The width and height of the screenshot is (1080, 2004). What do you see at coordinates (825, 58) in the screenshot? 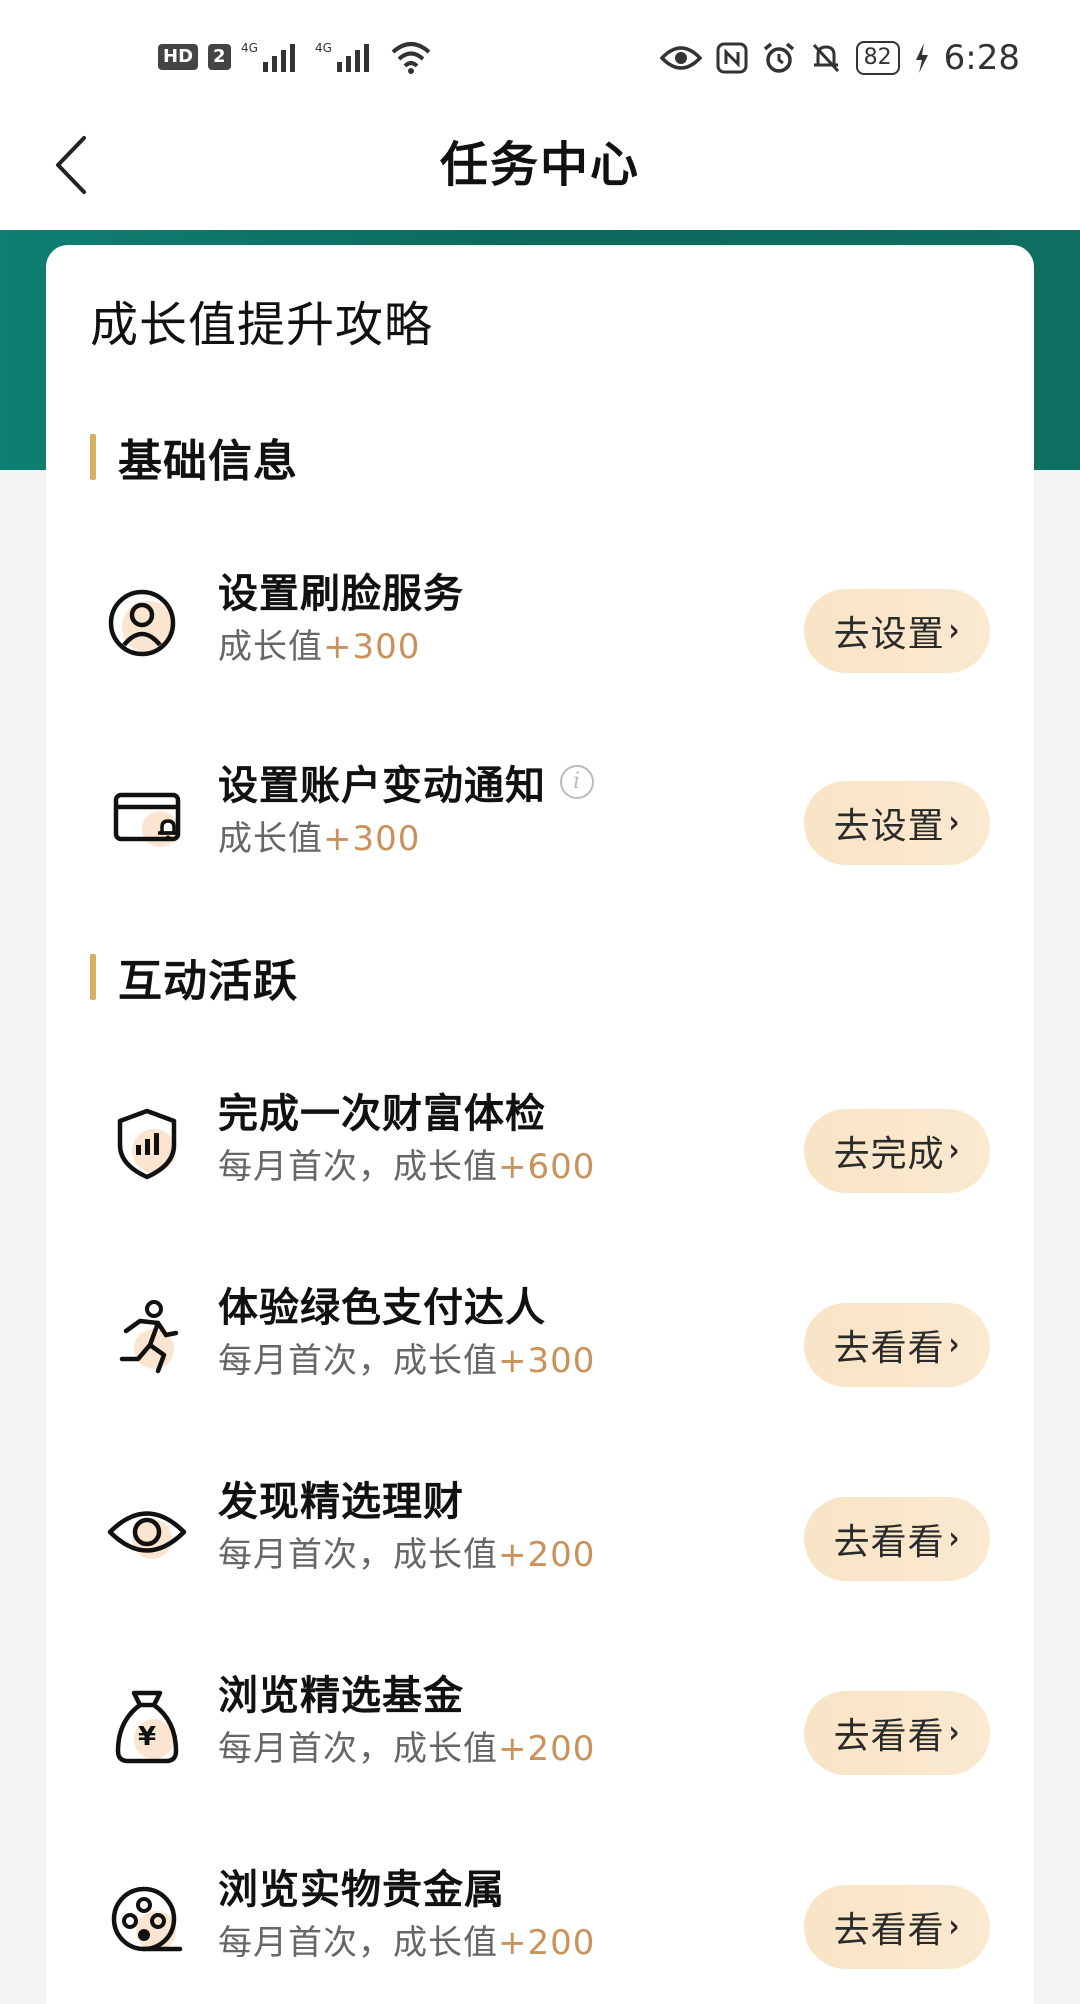
I see `mute-icon` at bounding box center [825, 58].